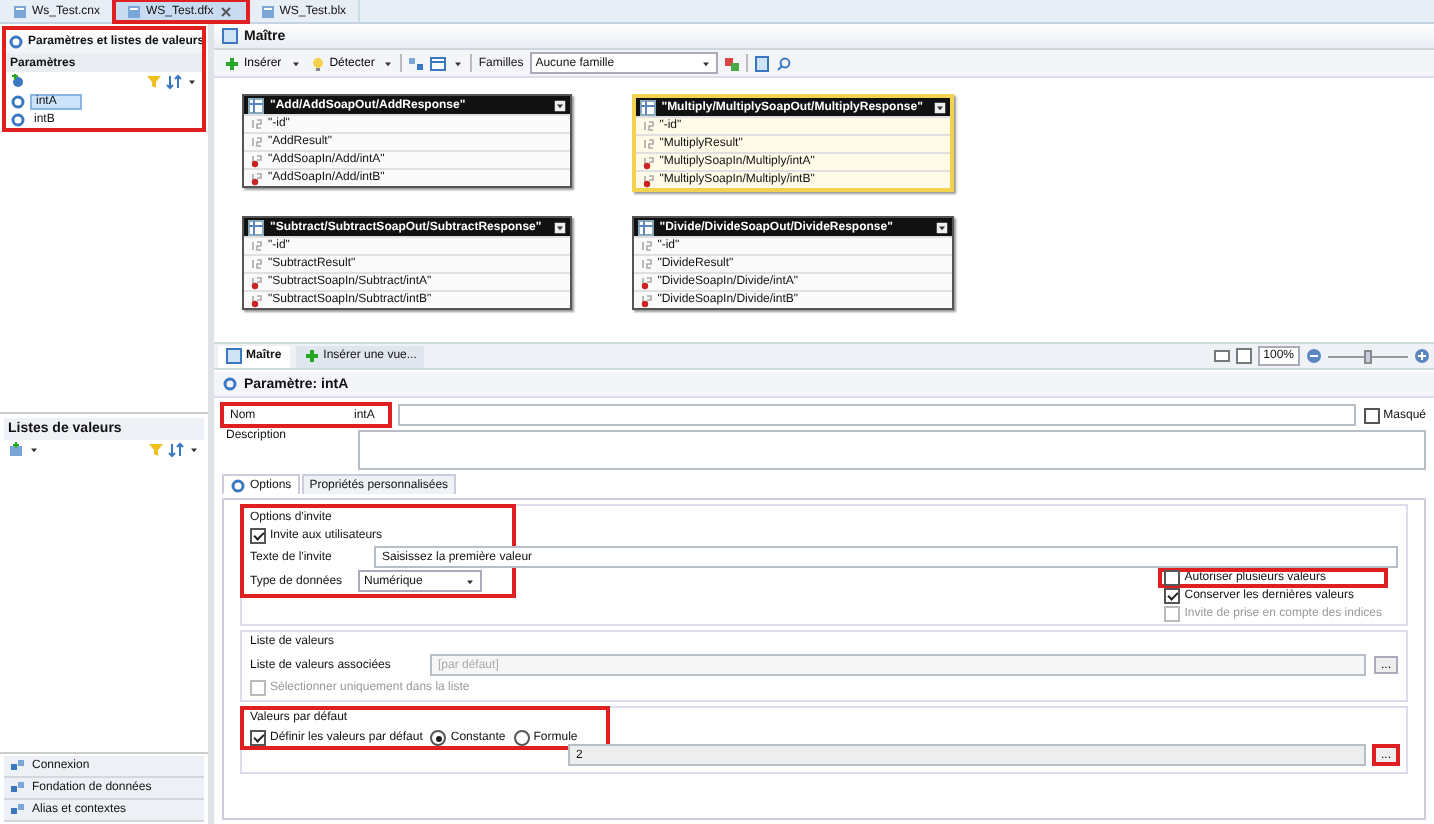 The width and height of the screenshot is (1434, 824). What do you see at coordinates (258, 536) in the screenshot?
I see `prompt-users-checkbox` at bounding box center [258, 536].